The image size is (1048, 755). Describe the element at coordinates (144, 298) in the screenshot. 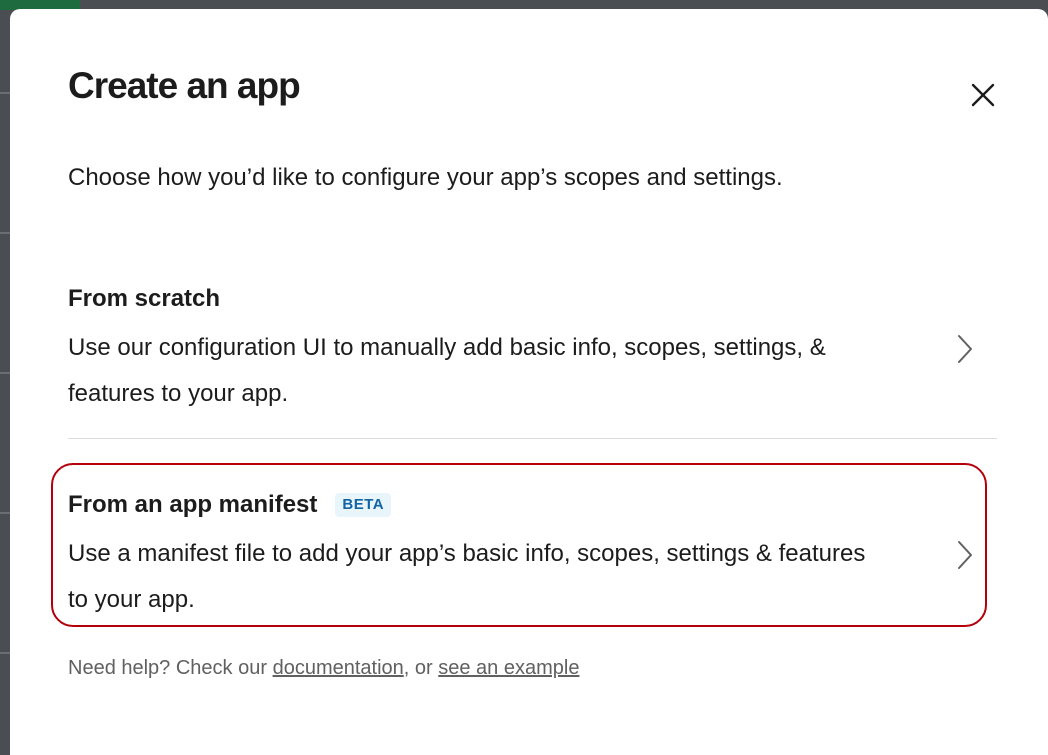

I see `option-title: From scratch` at that location.